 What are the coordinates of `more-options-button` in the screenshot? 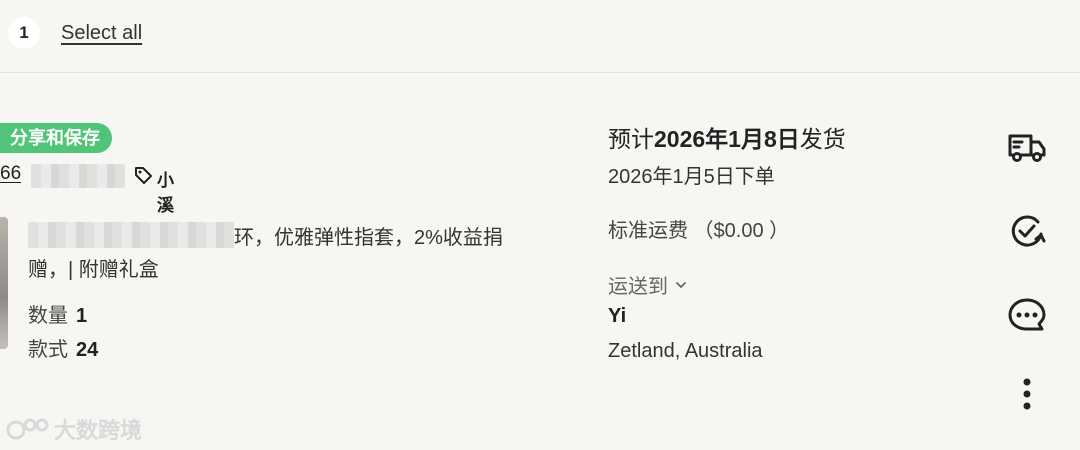 It's located at (1027, 394).